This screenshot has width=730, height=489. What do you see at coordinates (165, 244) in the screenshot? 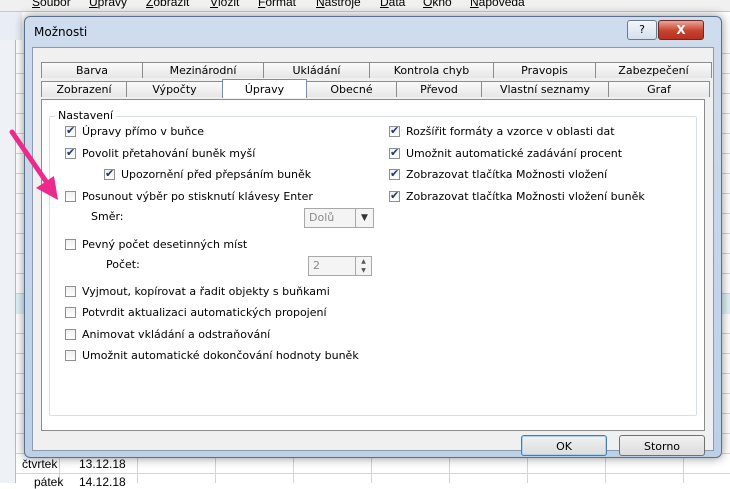
I see `option-label: Pevný počet desetinných míst` at bounding box center [165, 244].